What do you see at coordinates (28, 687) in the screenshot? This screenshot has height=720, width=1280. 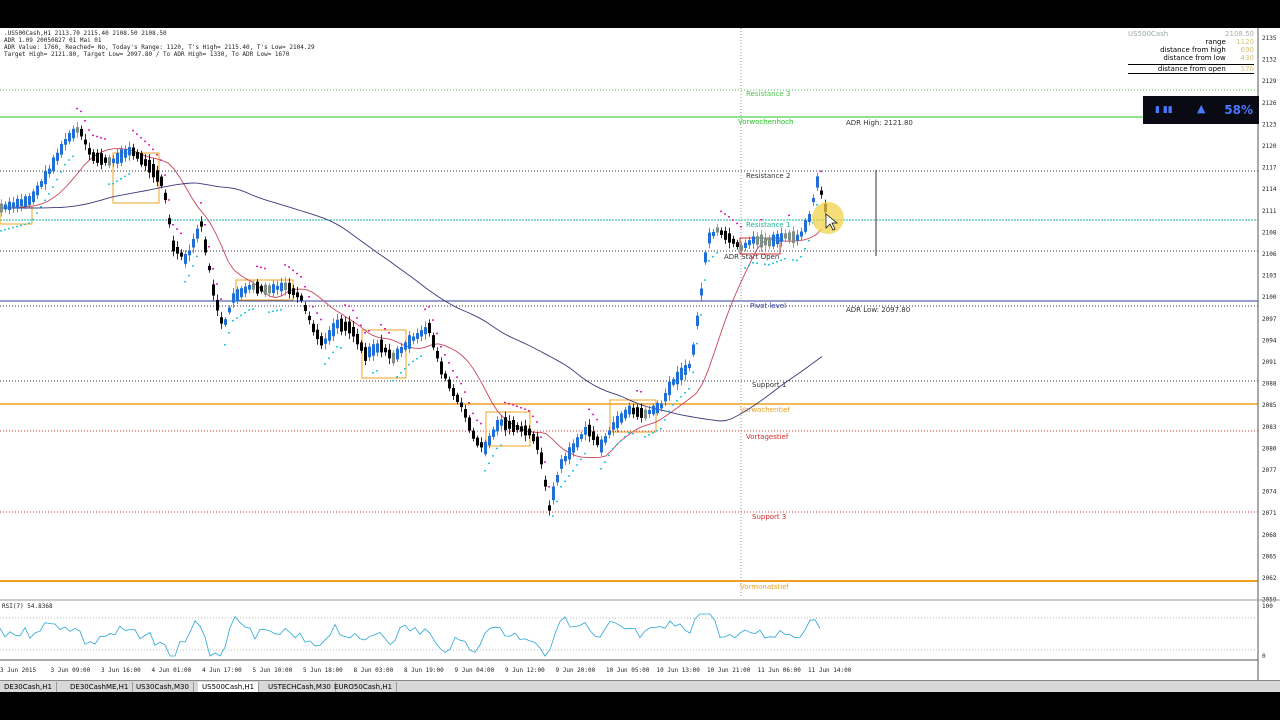 I see `chart-tab-0: DE30Cash,H1` at bounding box center [28, 687].